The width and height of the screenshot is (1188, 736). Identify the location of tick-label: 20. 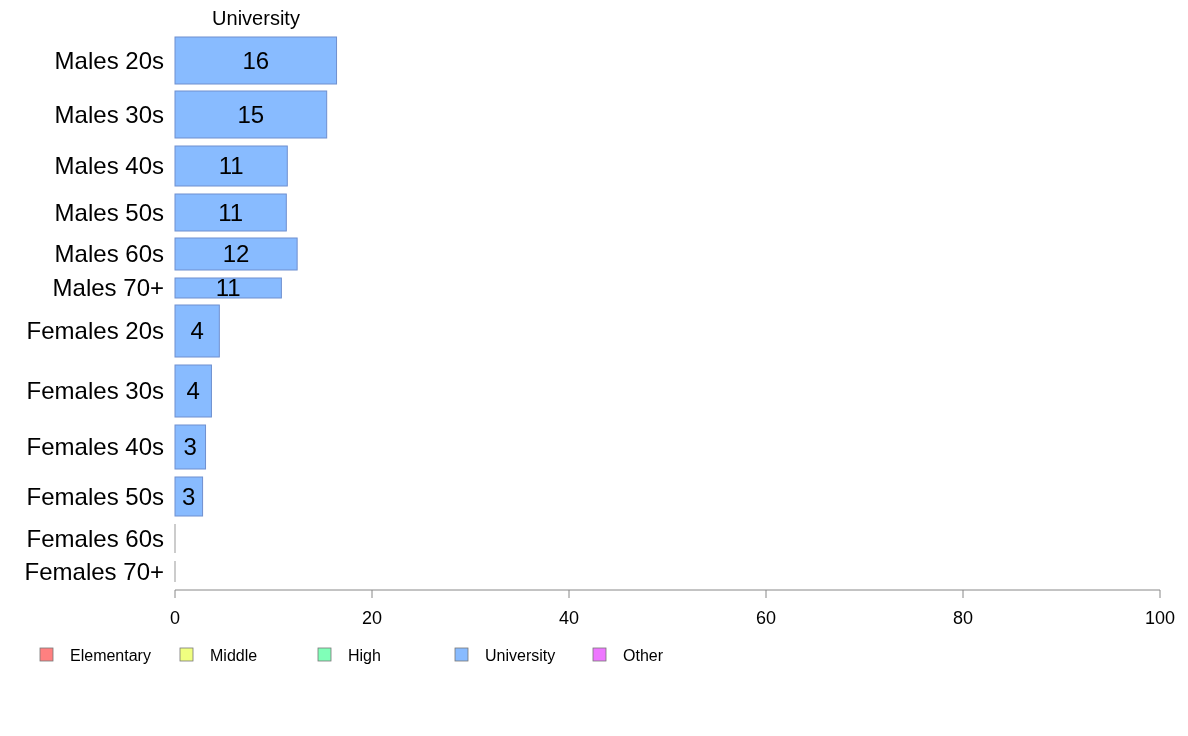
(372, 618).